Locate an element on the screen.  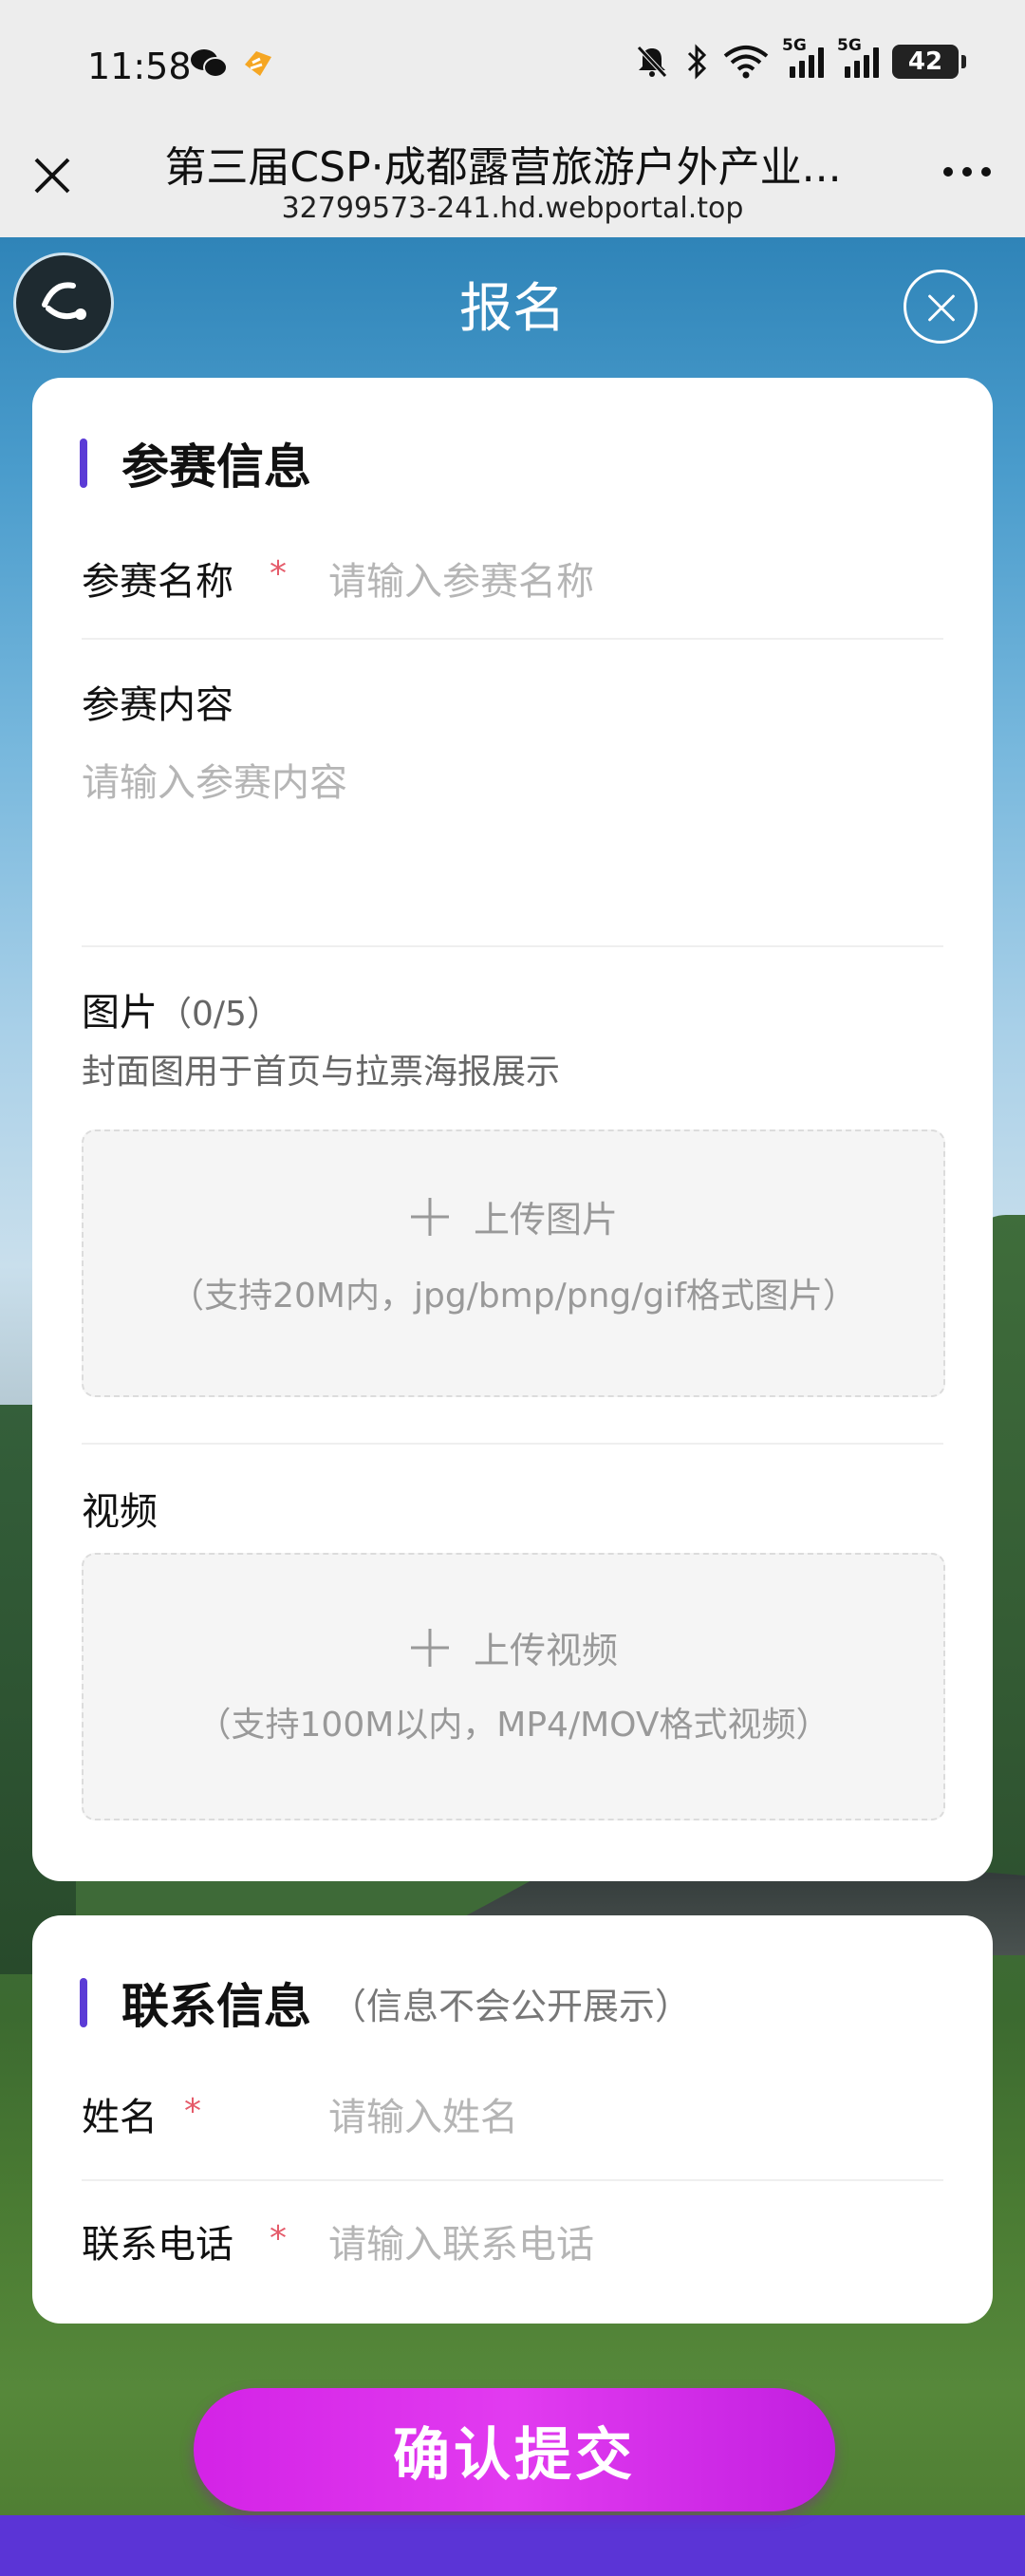
entry-content-textarea: 请输入参赛内容 is located at coordinates (512, 837).